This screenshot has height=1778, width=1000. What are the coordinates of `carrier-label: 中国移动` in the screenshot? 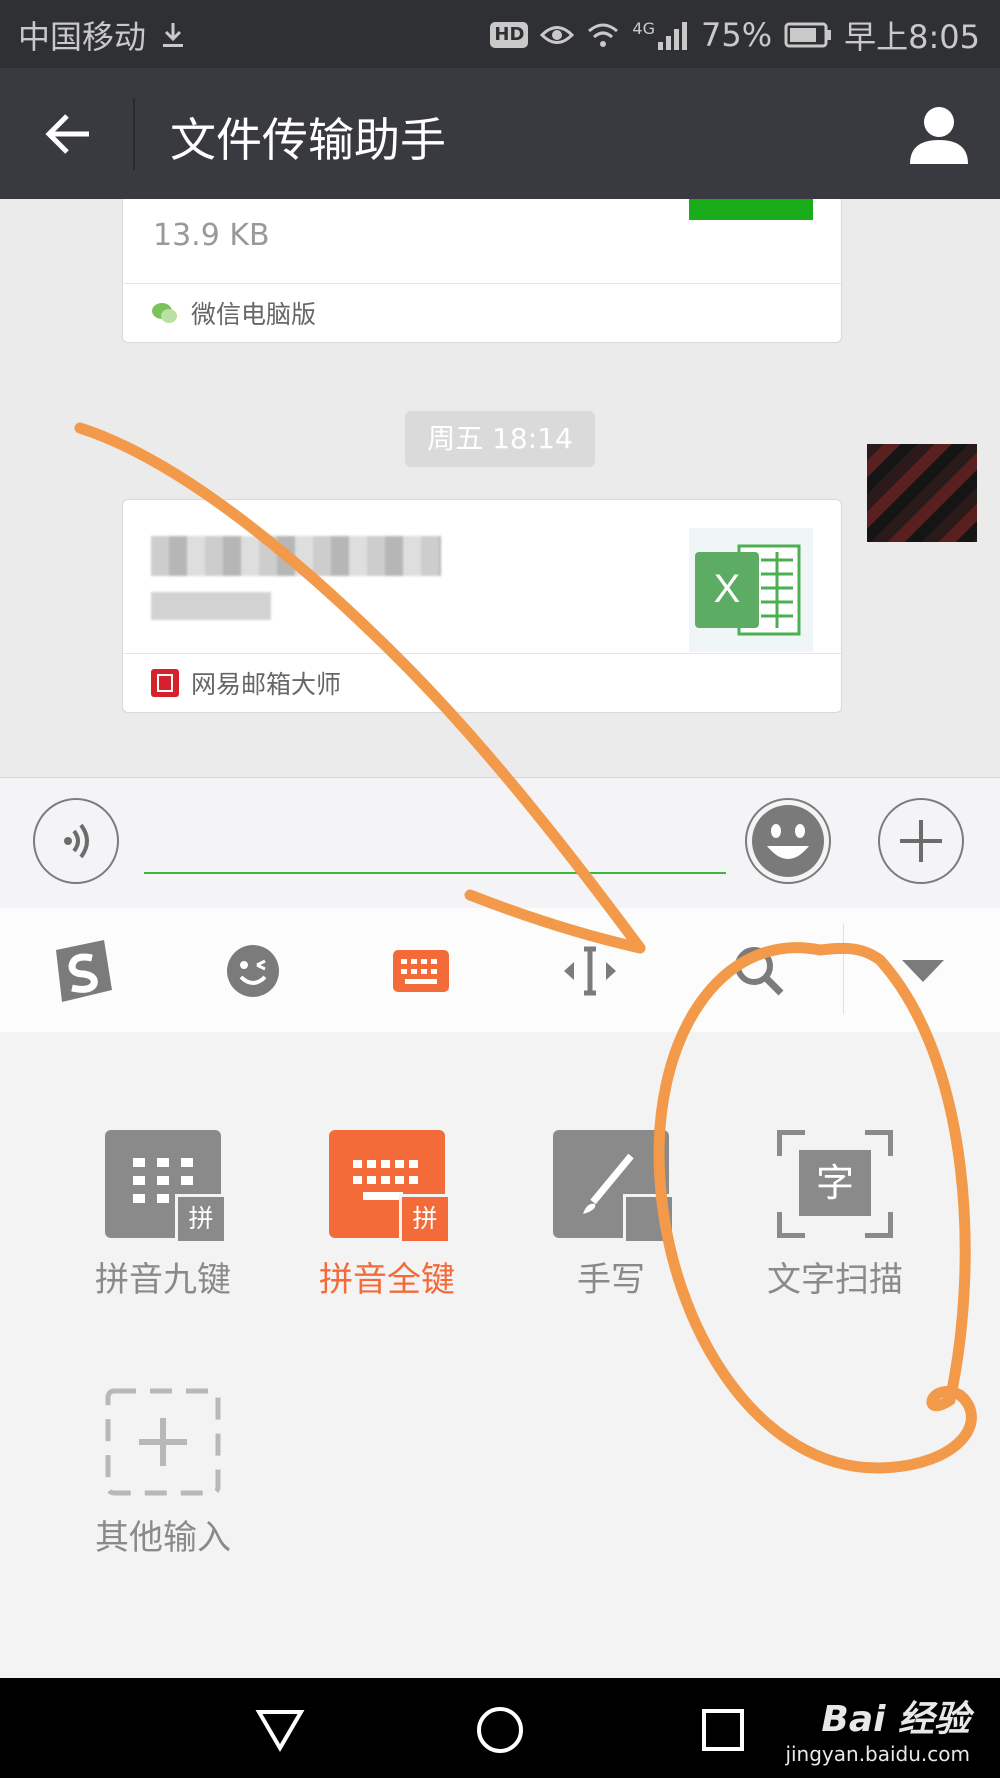 It's located at (82, 37).